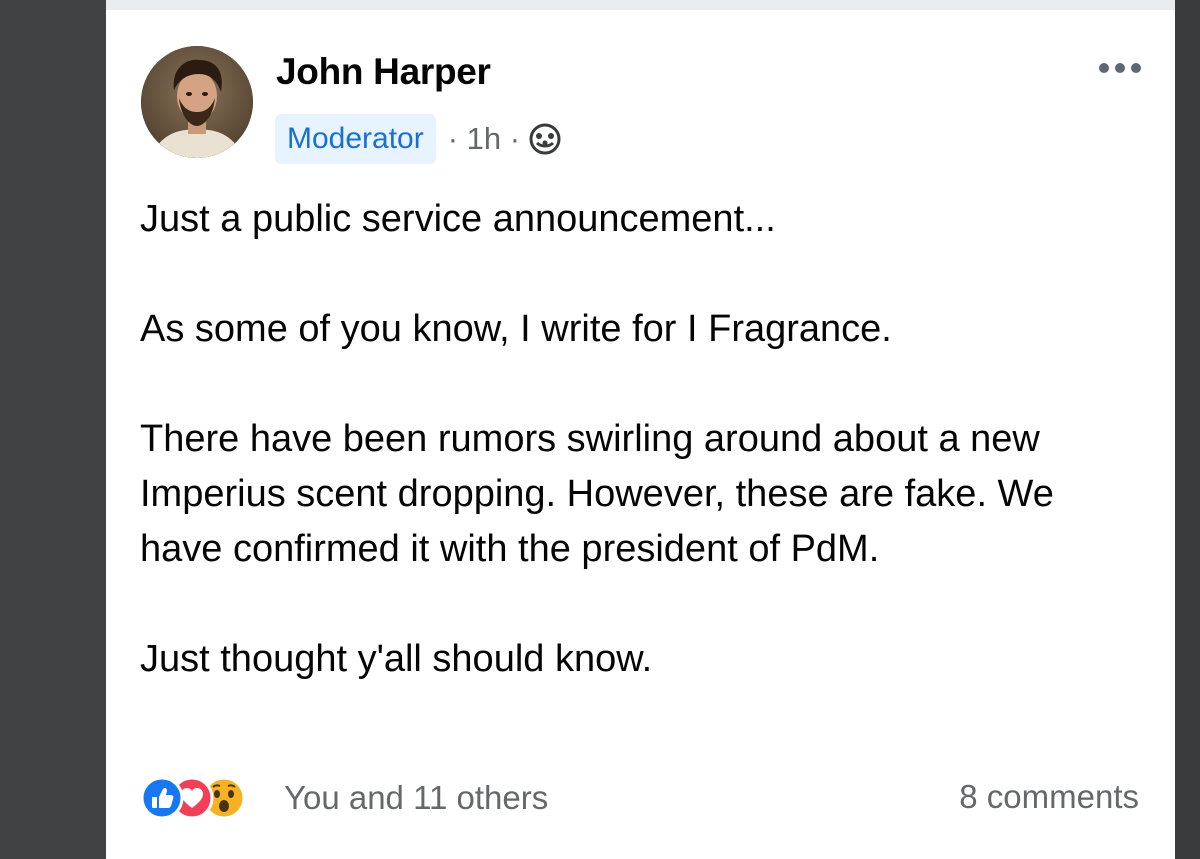 Image resolution: width=1200 pixels, height=859 pixels. I want to click on card-divider, so click(640, 5).